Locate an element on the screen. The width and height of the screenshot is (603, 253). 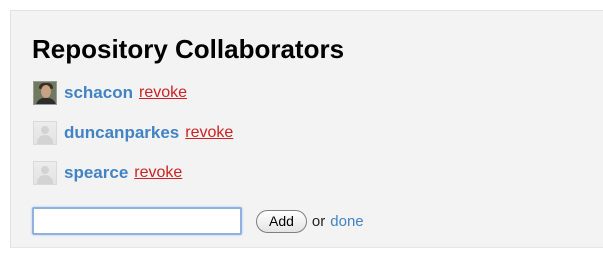
add-collaborator-form: Add or done is located at coordinates (198, 221).